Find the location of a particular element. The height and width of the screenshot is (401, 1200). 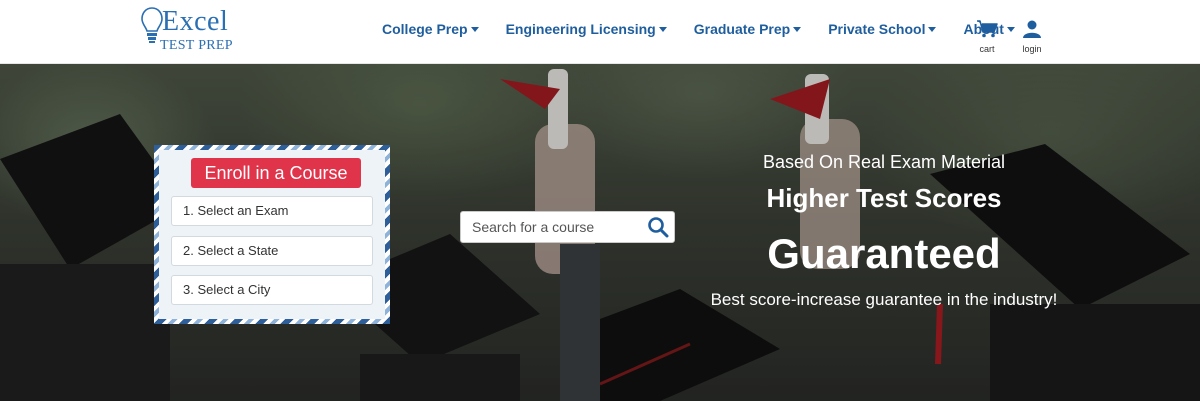

cart-link: cart is located at coordinates (987, 37).